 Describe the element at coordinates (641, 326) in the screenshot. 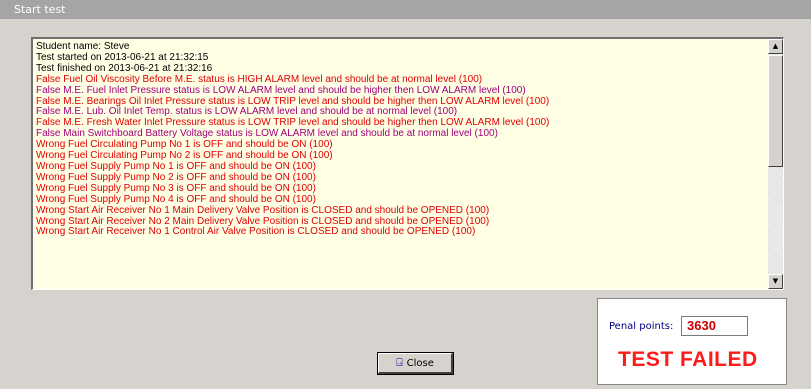

I see `penal-points-label: Penal points:` at that location.